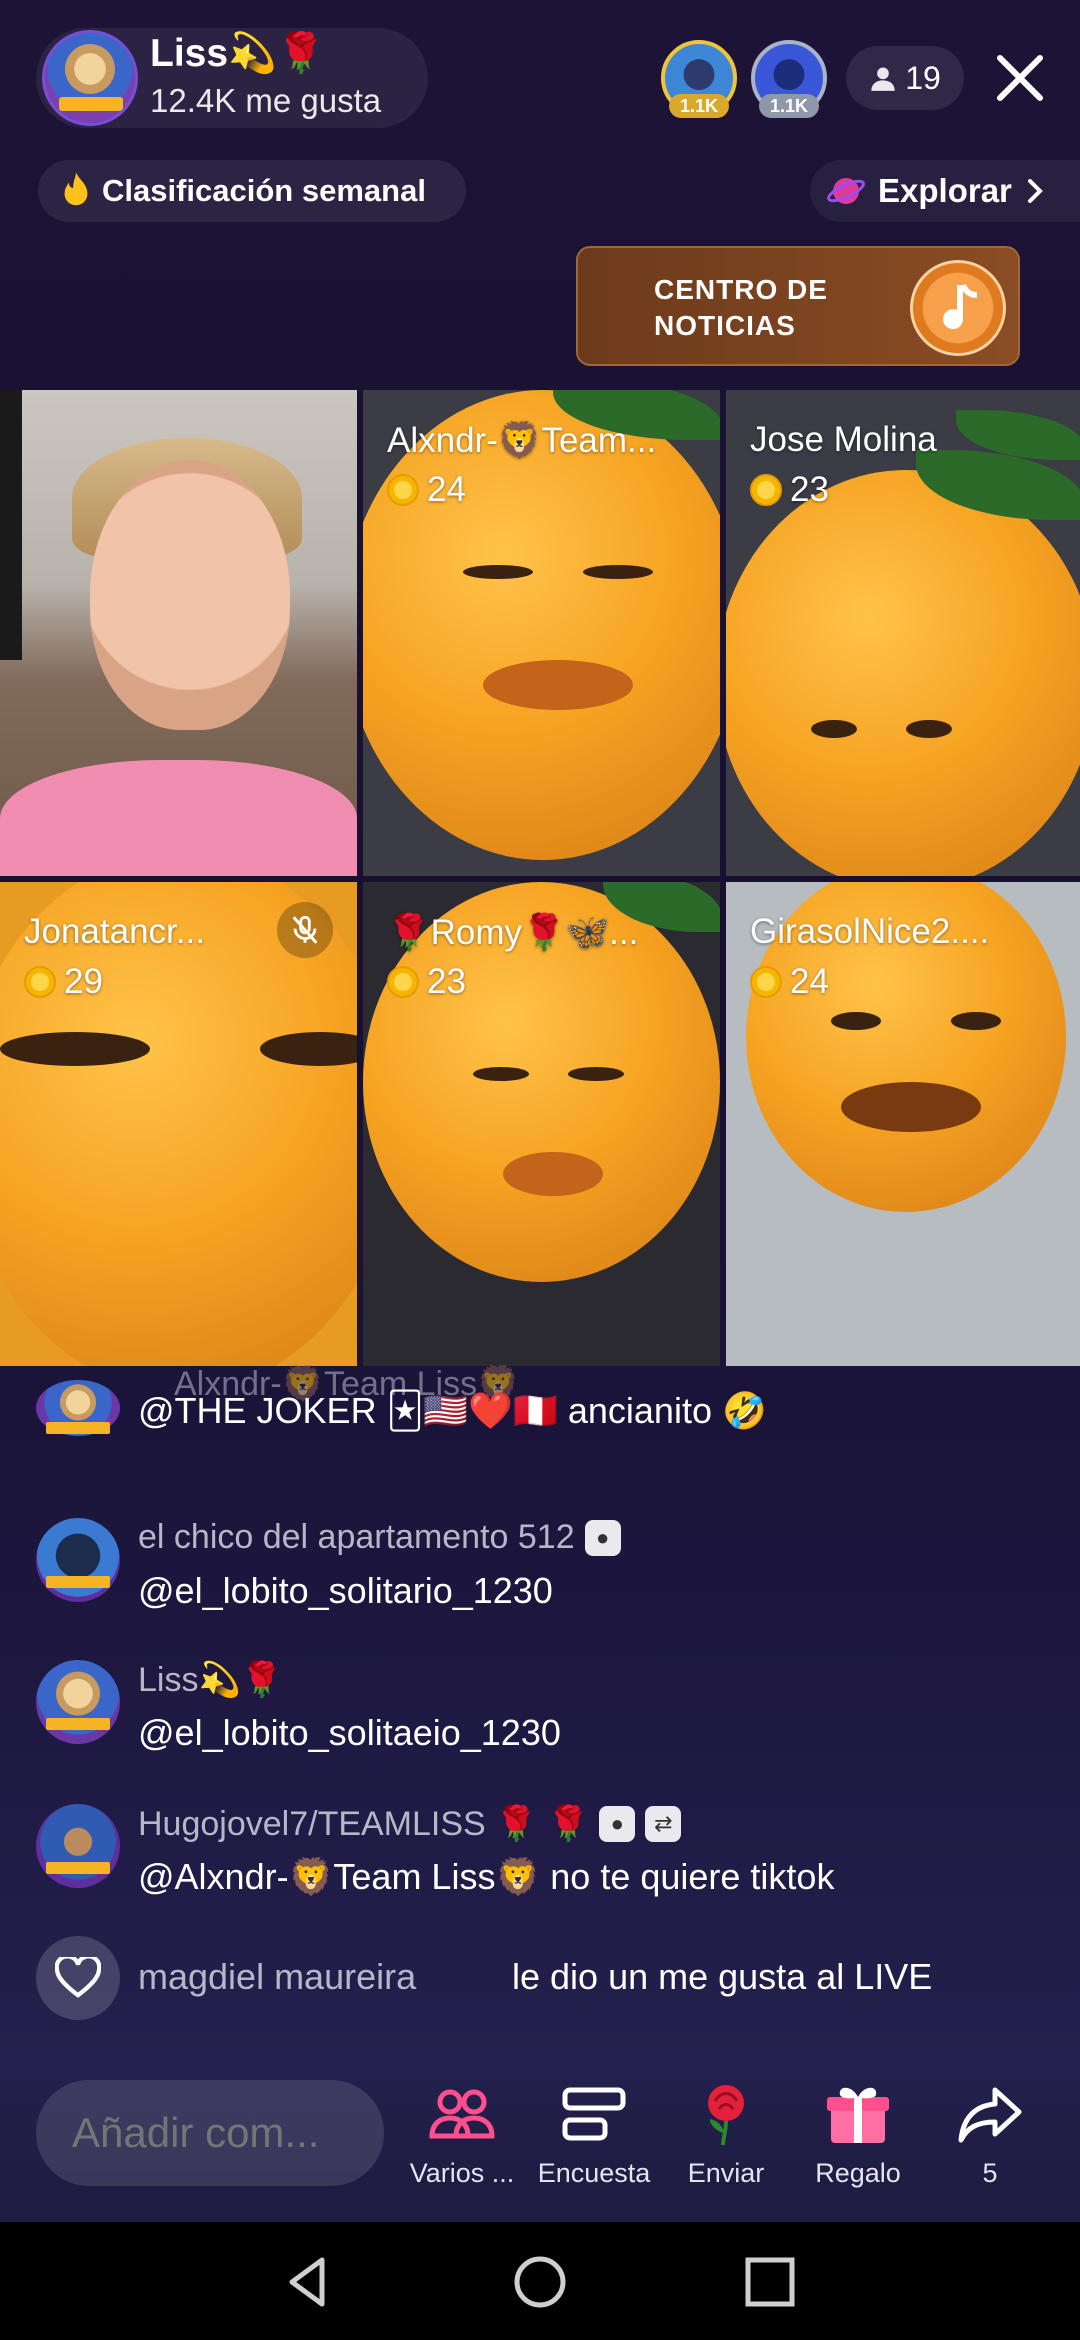 This screenshot has height=2340, width=1080. I want to click on comment-text: @el_lobito_solitaeio_1230, so click(349, 1732).